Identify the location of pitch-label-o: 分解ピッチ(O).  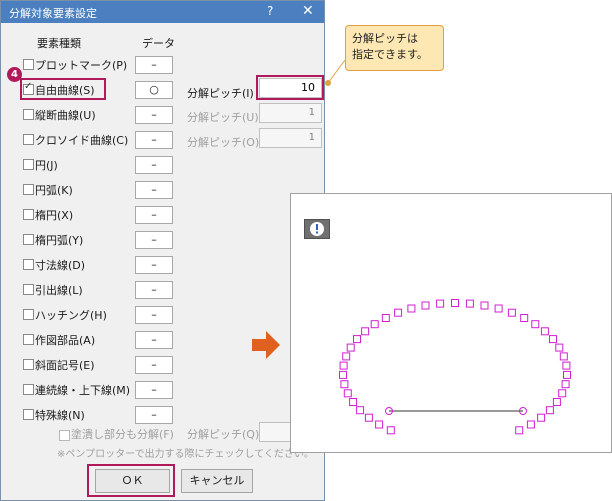
(223, 142).